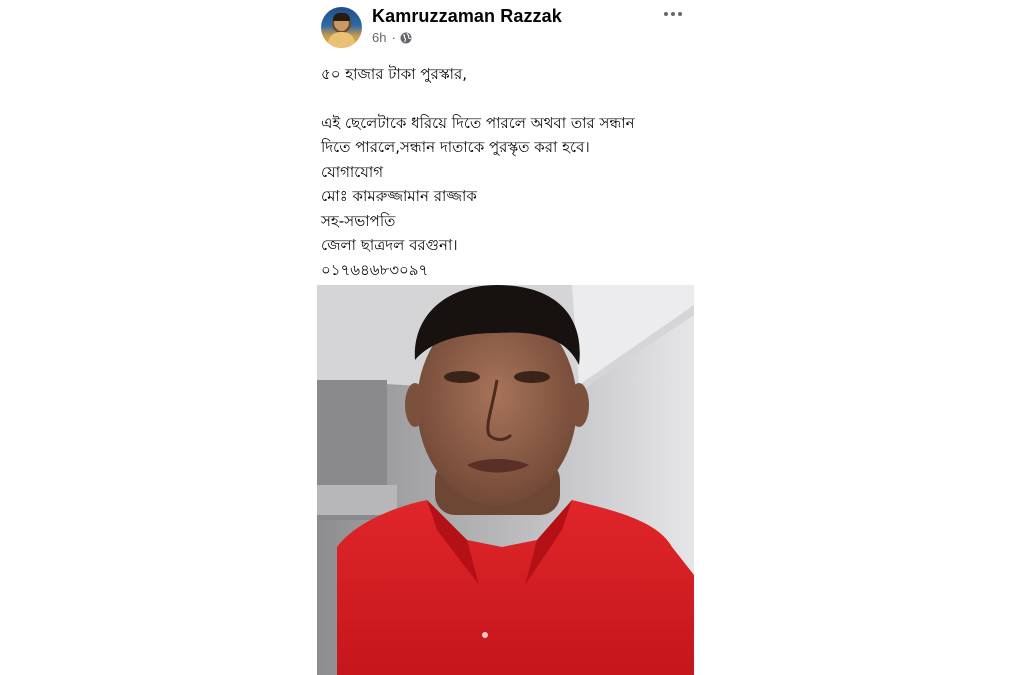 Image resolution: width=1011 pixels, height=675 pixels. Describe the element at coordinates (341, 27) in the screenshot. I see `author-avatar` at that location.